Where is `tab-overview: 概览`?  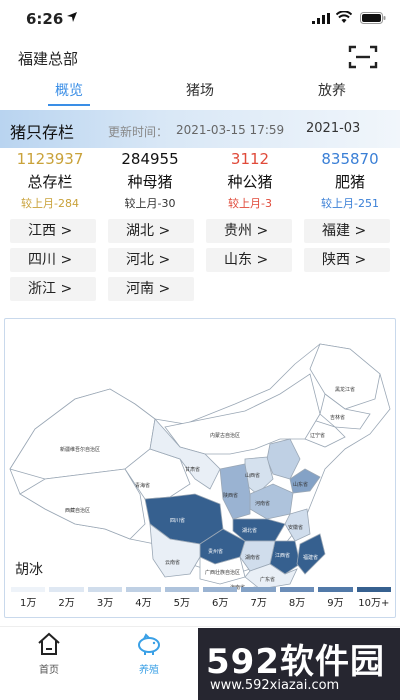
tab-overview: 概览 is located at coordinates (69, 90).